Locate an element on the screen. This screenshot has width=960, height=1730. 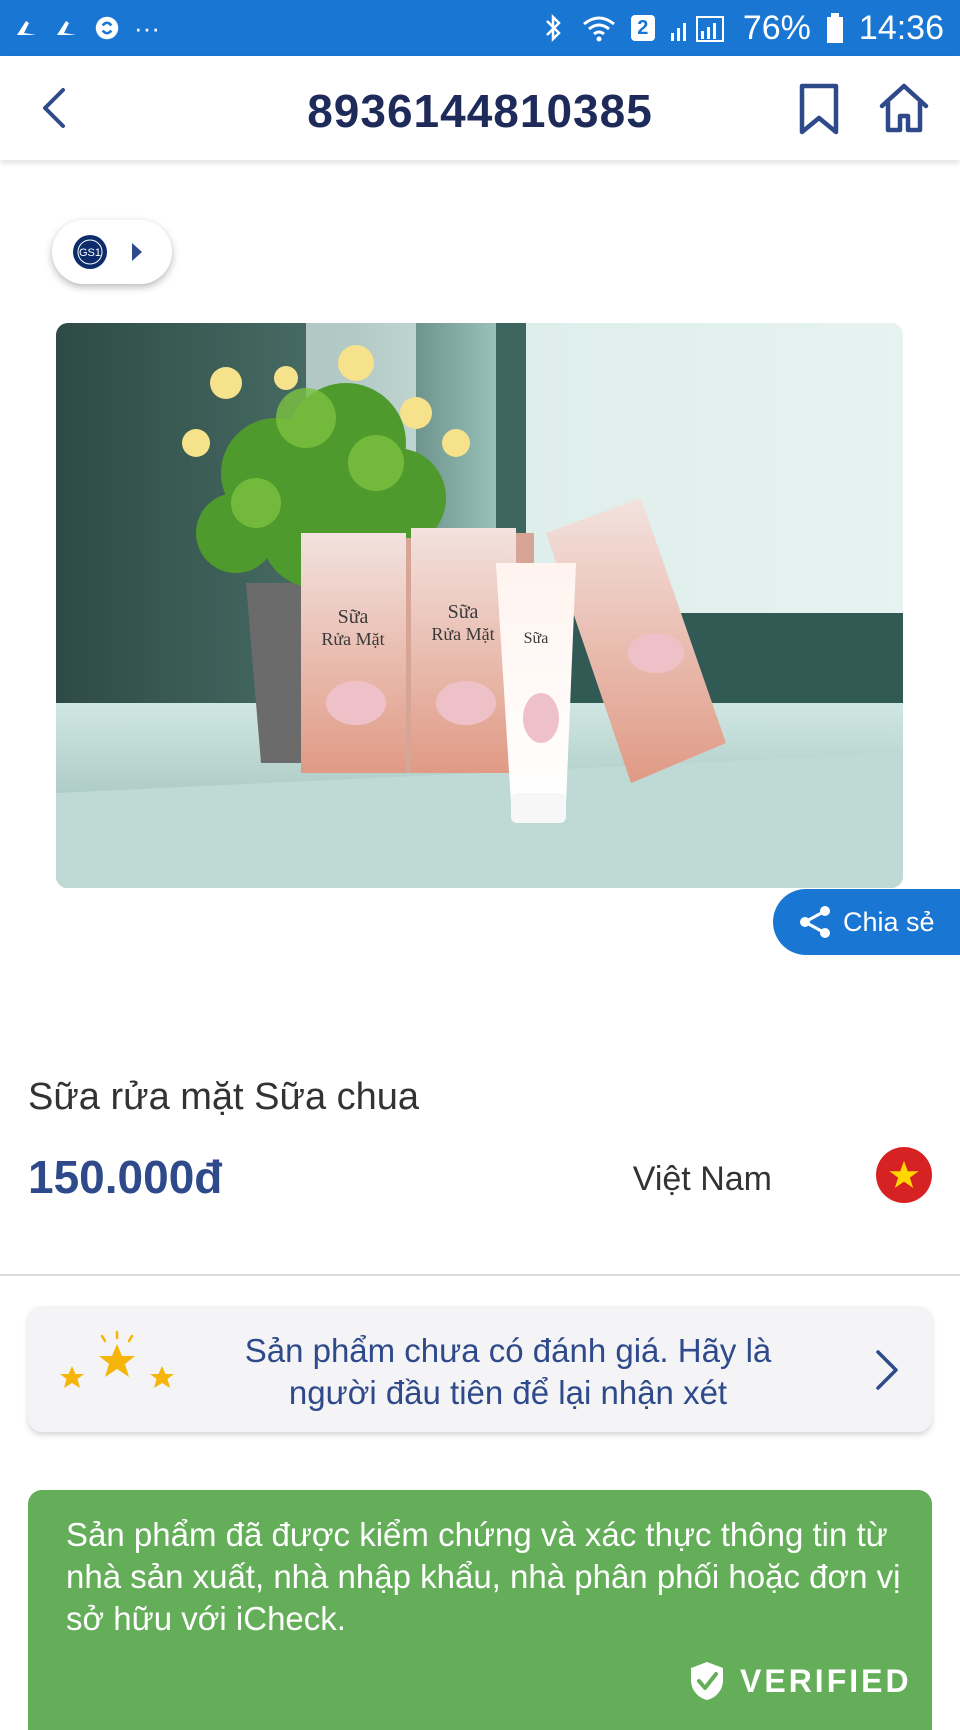
product-origin: Việt Nam is located at coordinates (702, 1179).